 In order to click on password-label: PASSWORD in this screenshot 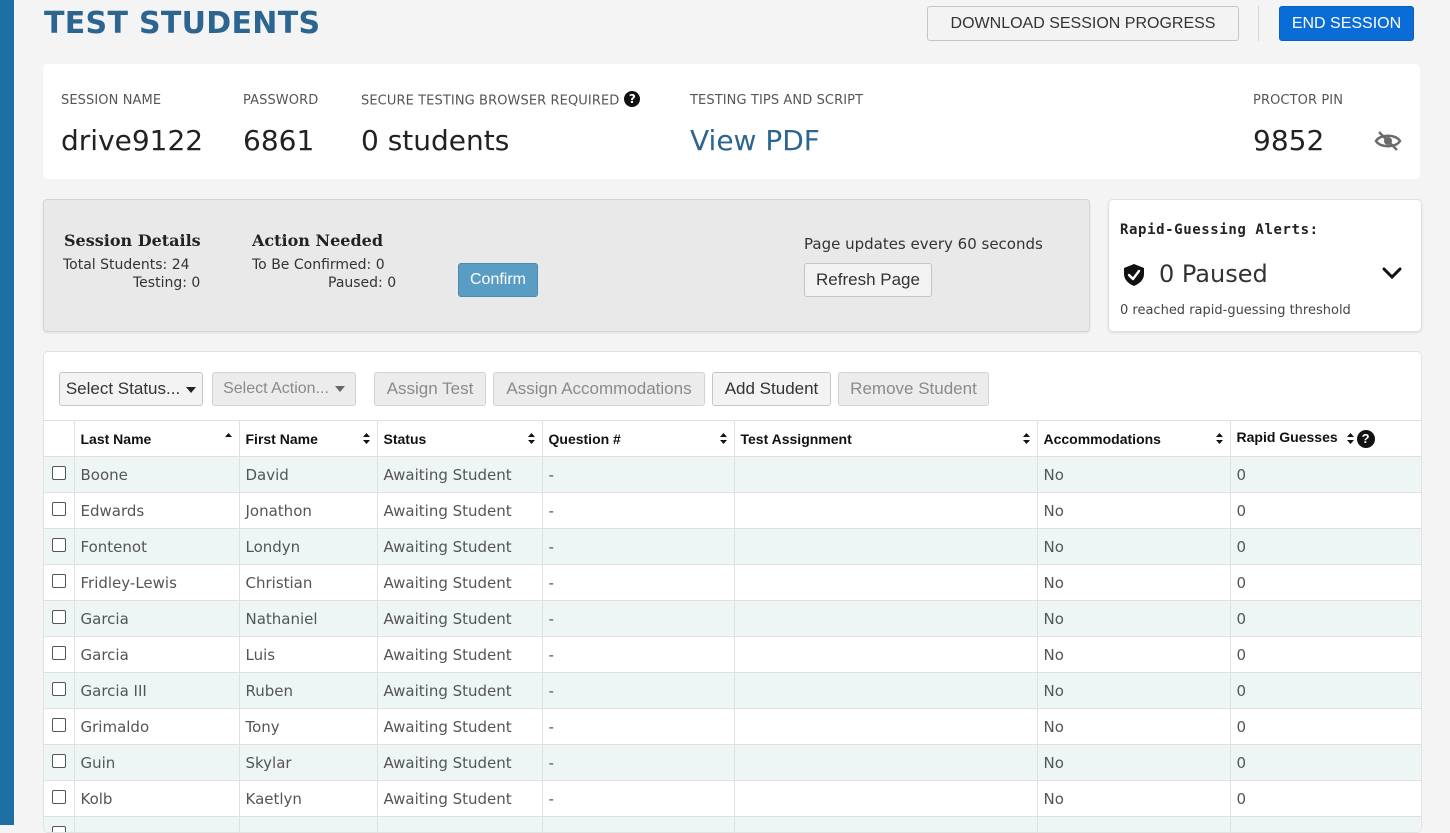, I will do `click(280, 100)`.